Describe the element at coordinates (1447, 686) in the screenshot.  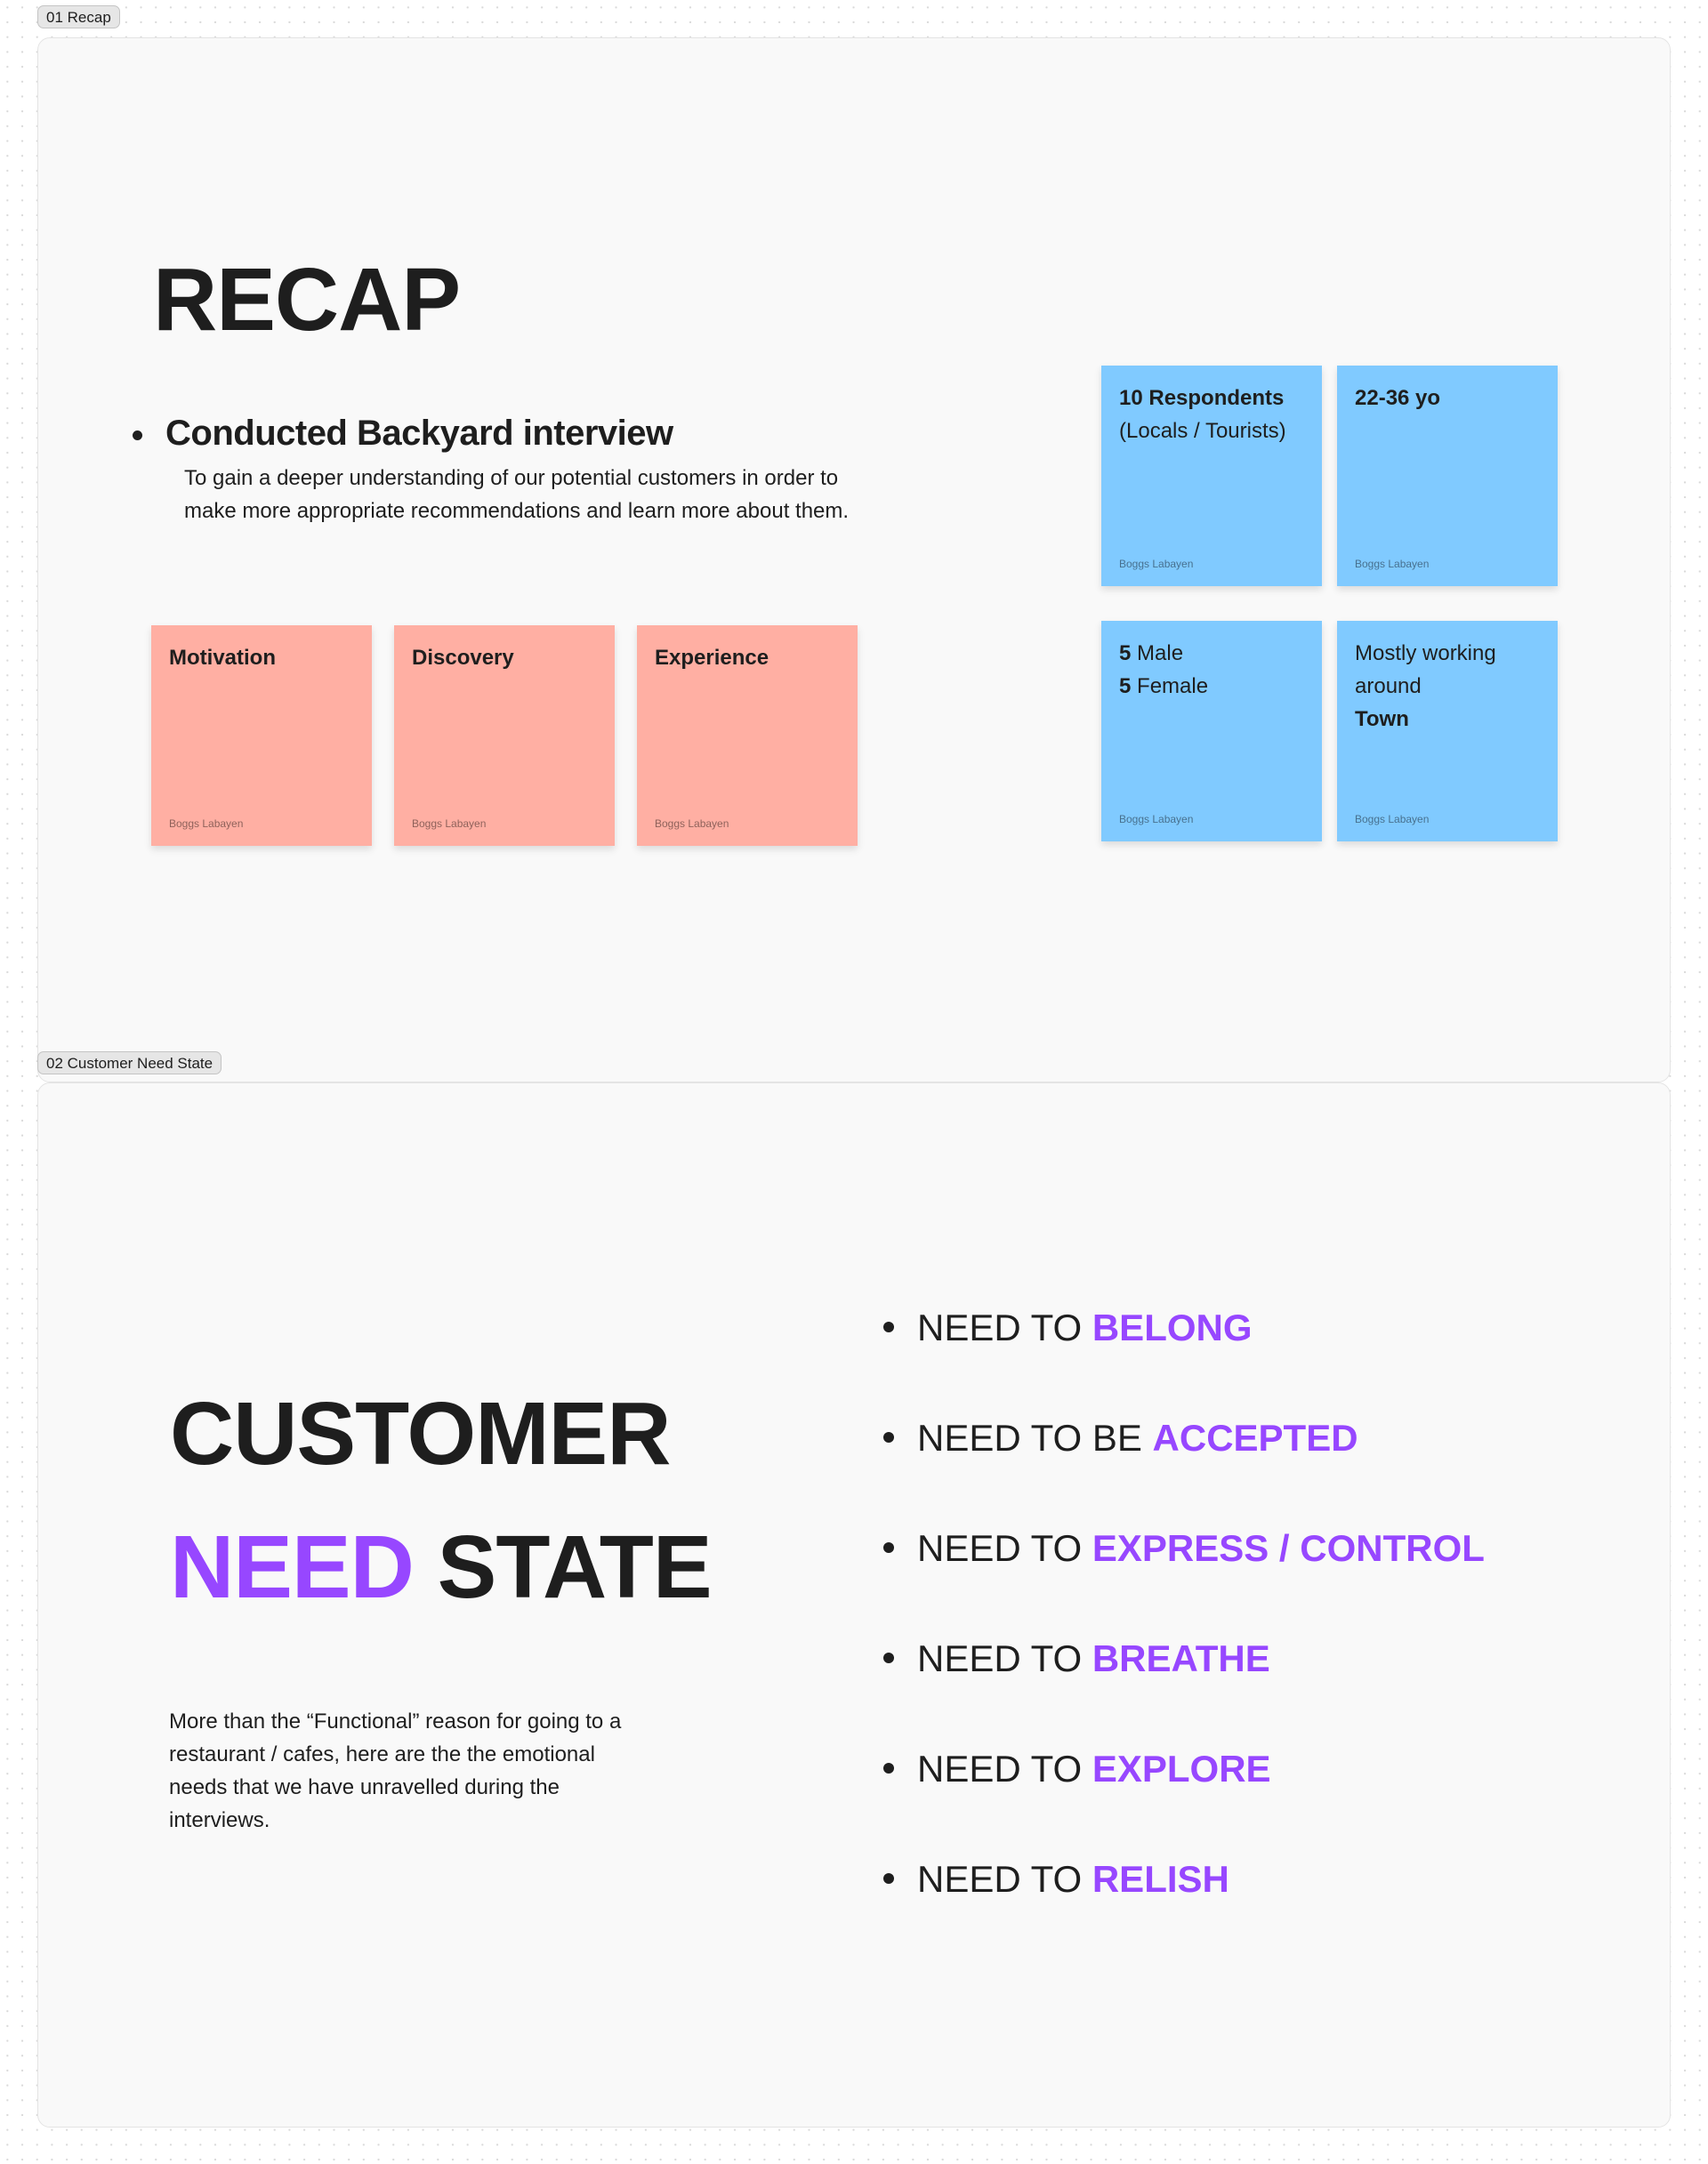
I see `sticky-text: Mostly working around Town` at that location.